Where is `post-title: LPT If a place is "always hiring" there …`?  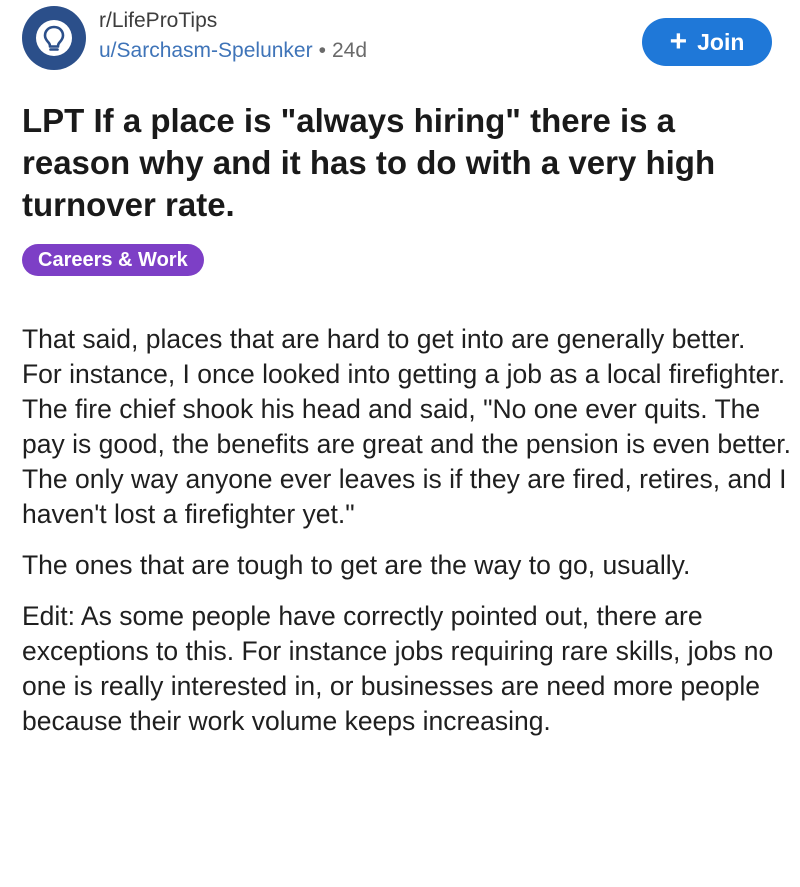
post-title: LPT If a place is "always hiring" there … is located at coordinates (402, 163).